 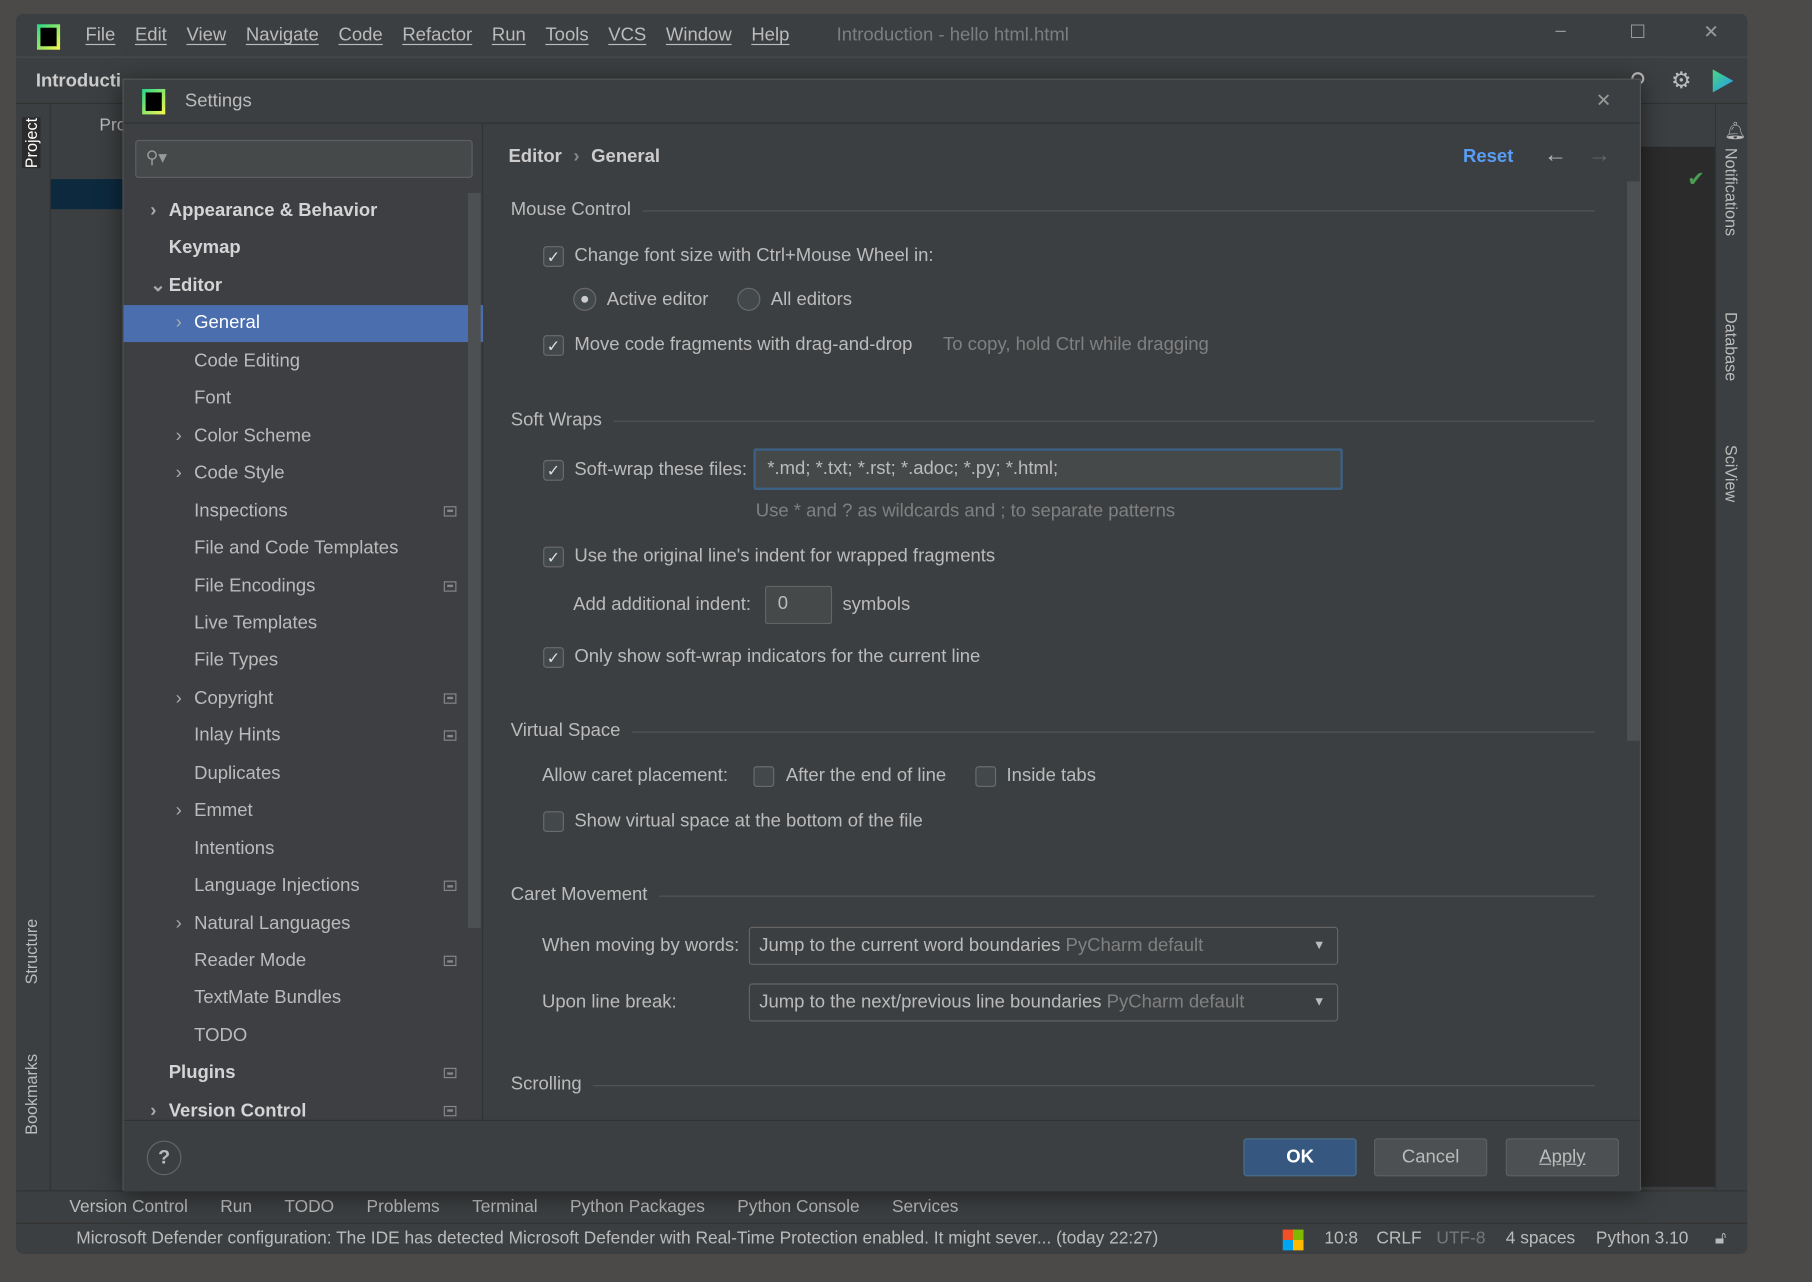 I want to click on settings-search-input: ⚲▾, so click(x=304, y=158).